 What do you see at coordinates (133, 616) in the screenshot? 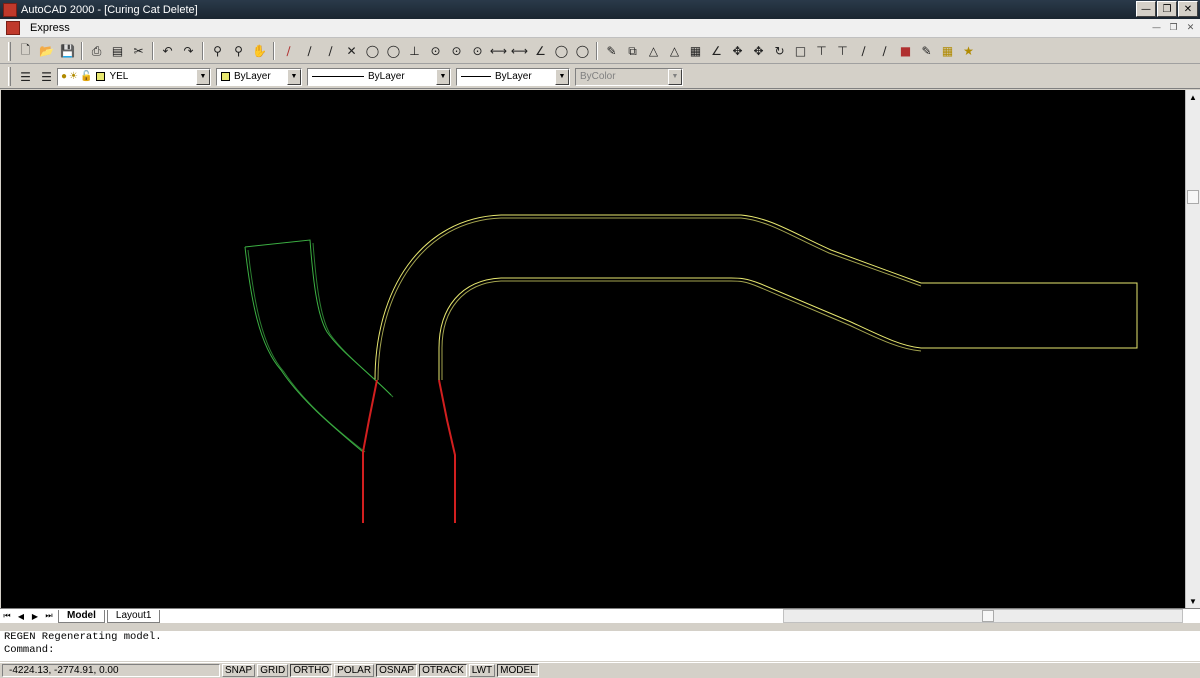
I see `tab-layout1: Layout1` at bounding box center [133, 616].